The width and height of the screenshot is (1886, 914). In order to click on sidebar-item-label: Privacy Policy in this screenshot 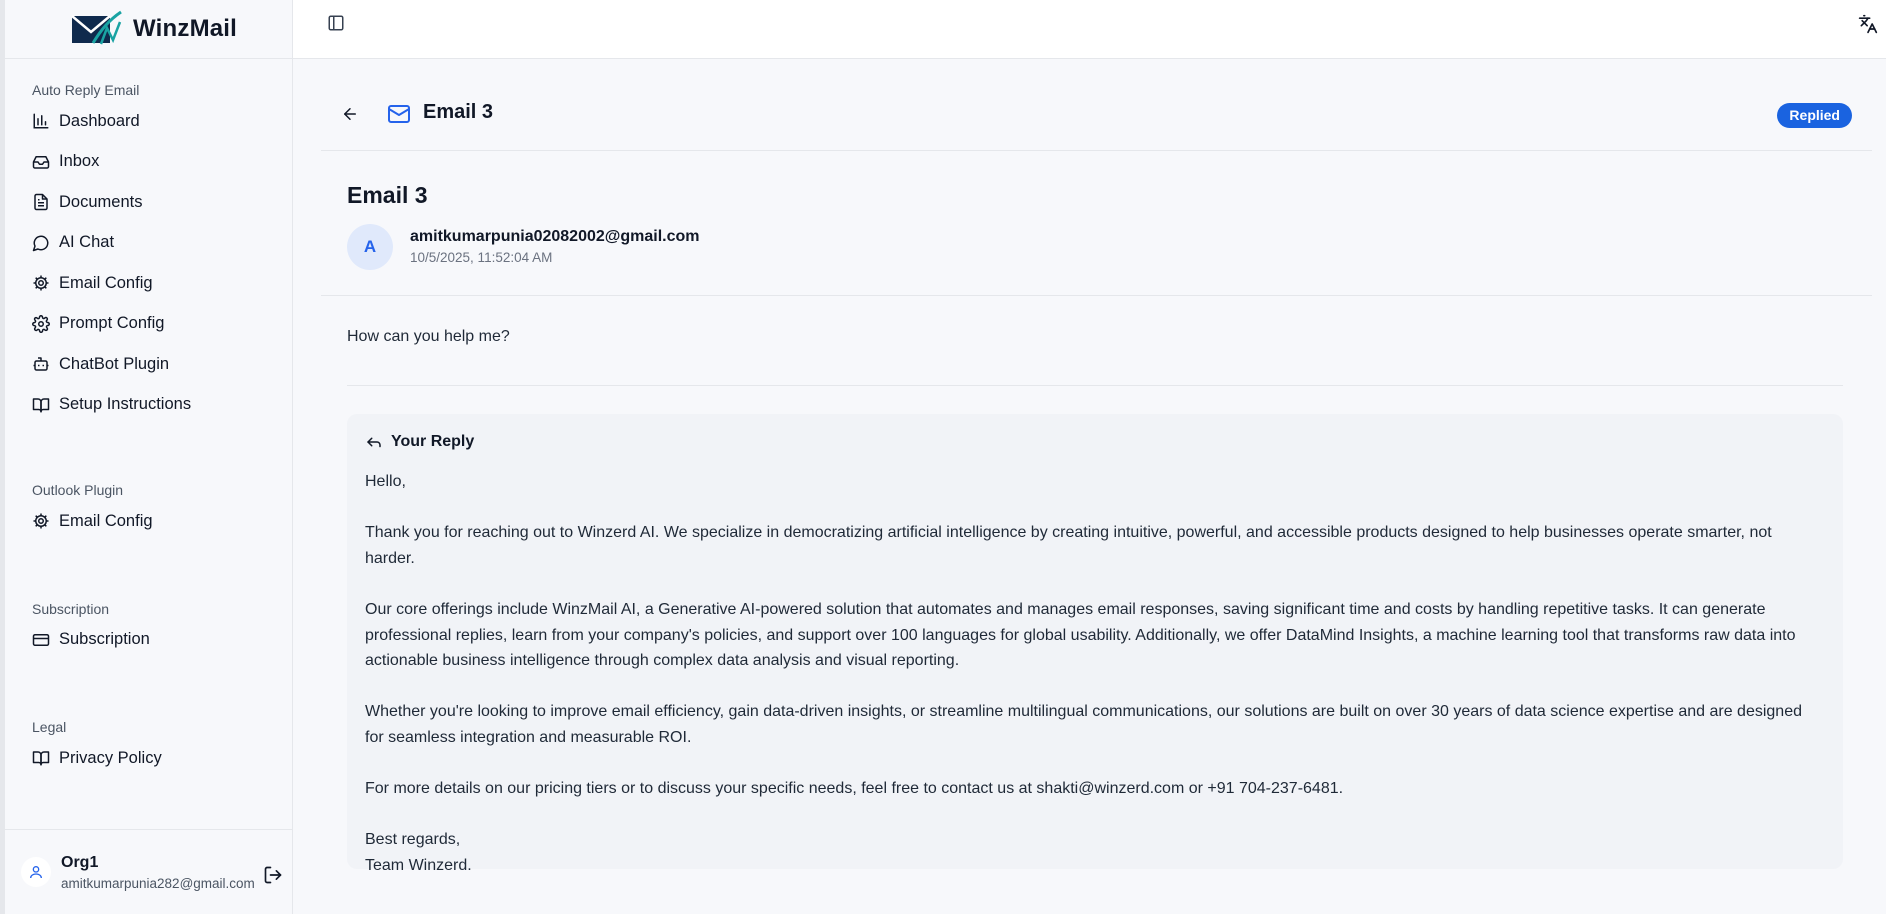, I will do `click(110, 757)`.